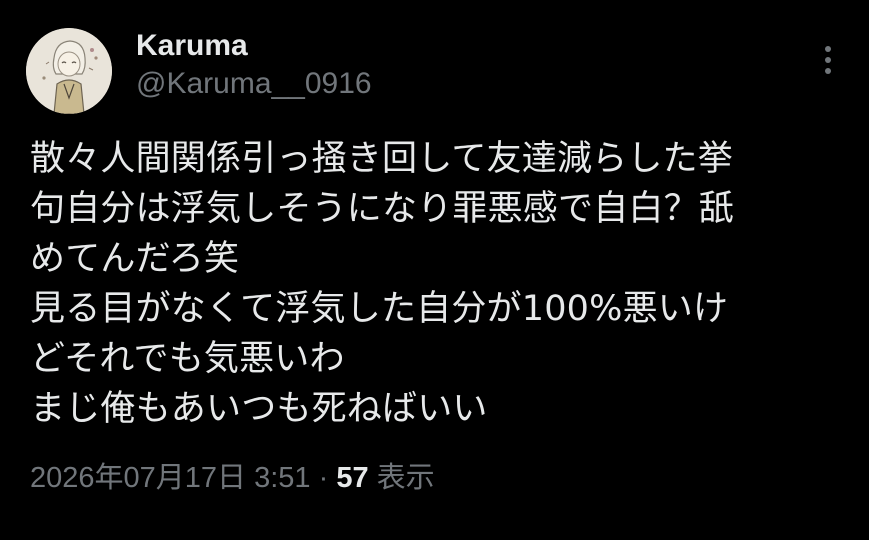  Describe the element at coordinates (170, 478) in the screenshot. I see `timestamp-link: 2026年07月17日 3:51` at that location.